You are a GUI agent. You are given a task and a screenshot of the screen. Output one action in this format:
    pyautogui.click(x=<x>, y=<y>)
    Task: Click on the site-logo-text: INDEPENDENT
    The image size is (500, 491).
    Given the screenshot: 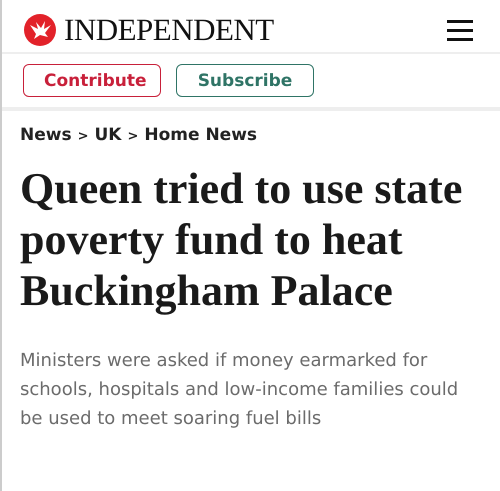 What is the action you would take?
    pyautogui.click(x=169, y=30)
    